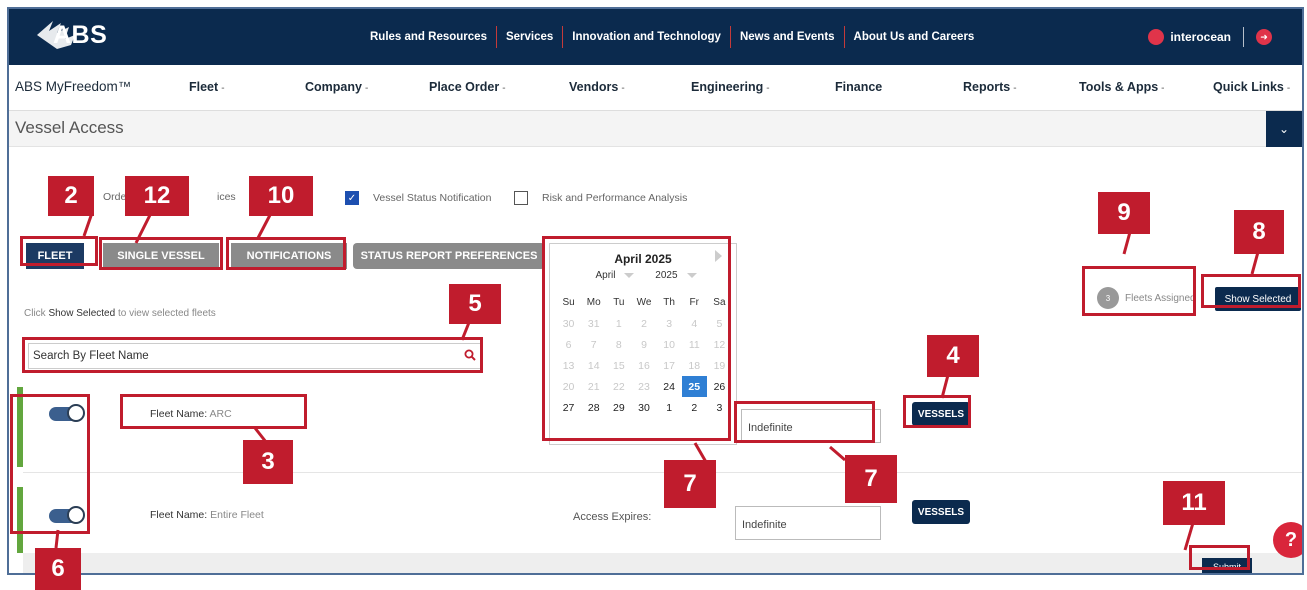 Image resolution: width=1307 pixels, height=590 pixels. I want to click on highlight-fleet-name, so click(213, 411).